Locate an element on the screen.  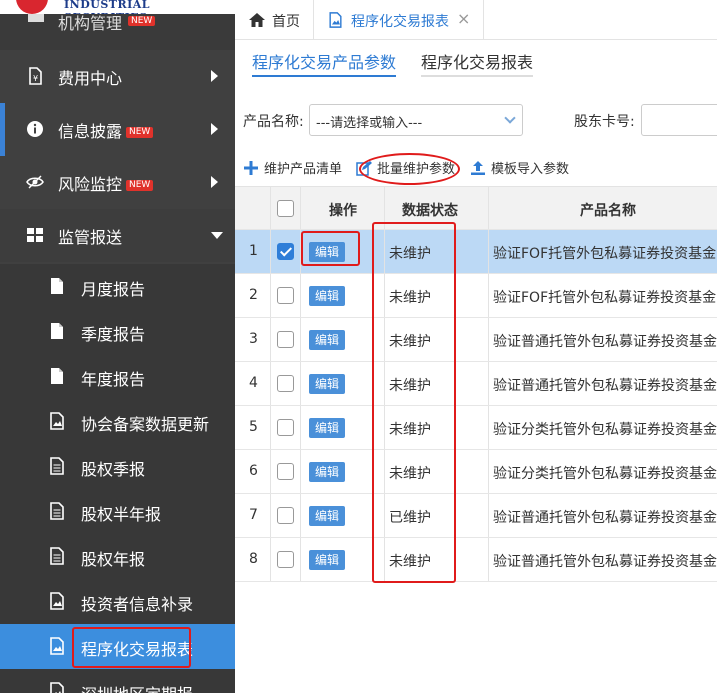
sidebar-subitem-monthly: 月度报告 is located at coordinates (117, 286).